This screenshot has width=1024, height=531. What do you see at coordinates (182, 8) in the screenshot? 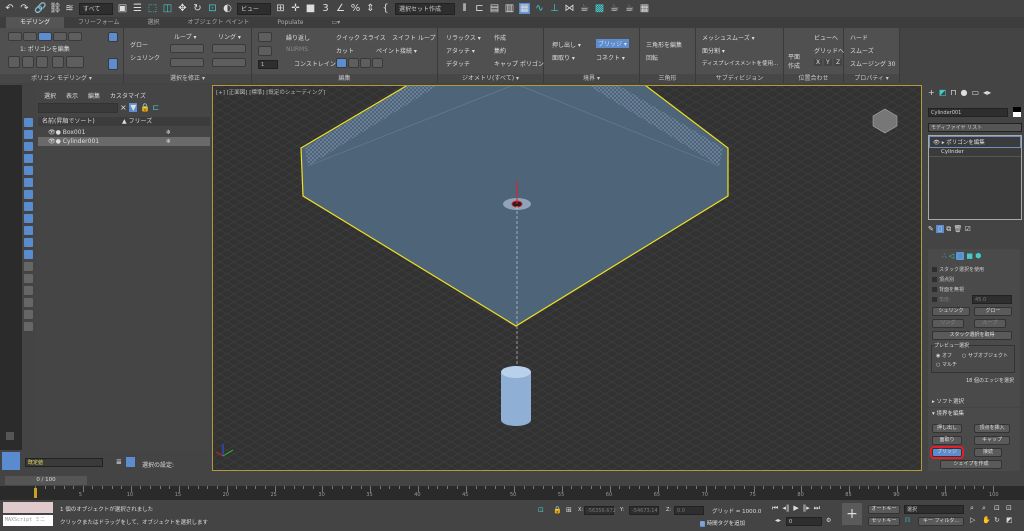
I see `move-icon: ✥` at bounding box center [182, 8].